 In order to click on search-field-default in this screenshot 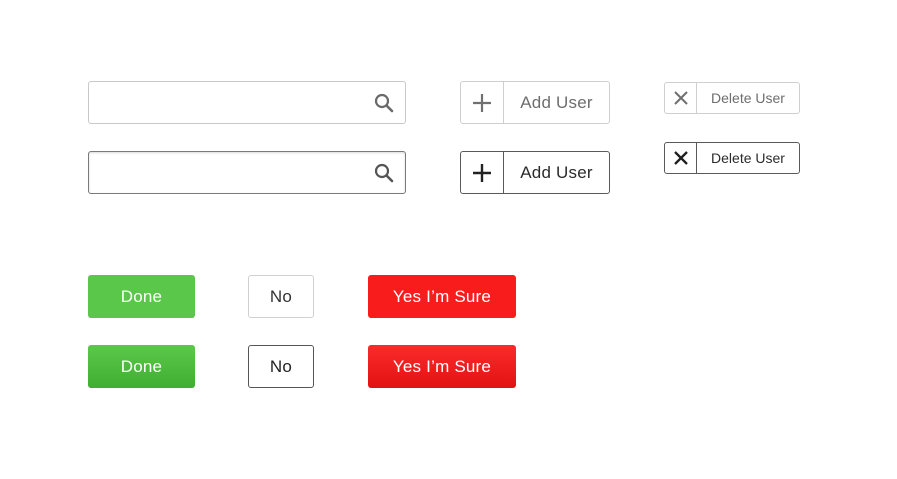, I will do `click(247, 103)`.